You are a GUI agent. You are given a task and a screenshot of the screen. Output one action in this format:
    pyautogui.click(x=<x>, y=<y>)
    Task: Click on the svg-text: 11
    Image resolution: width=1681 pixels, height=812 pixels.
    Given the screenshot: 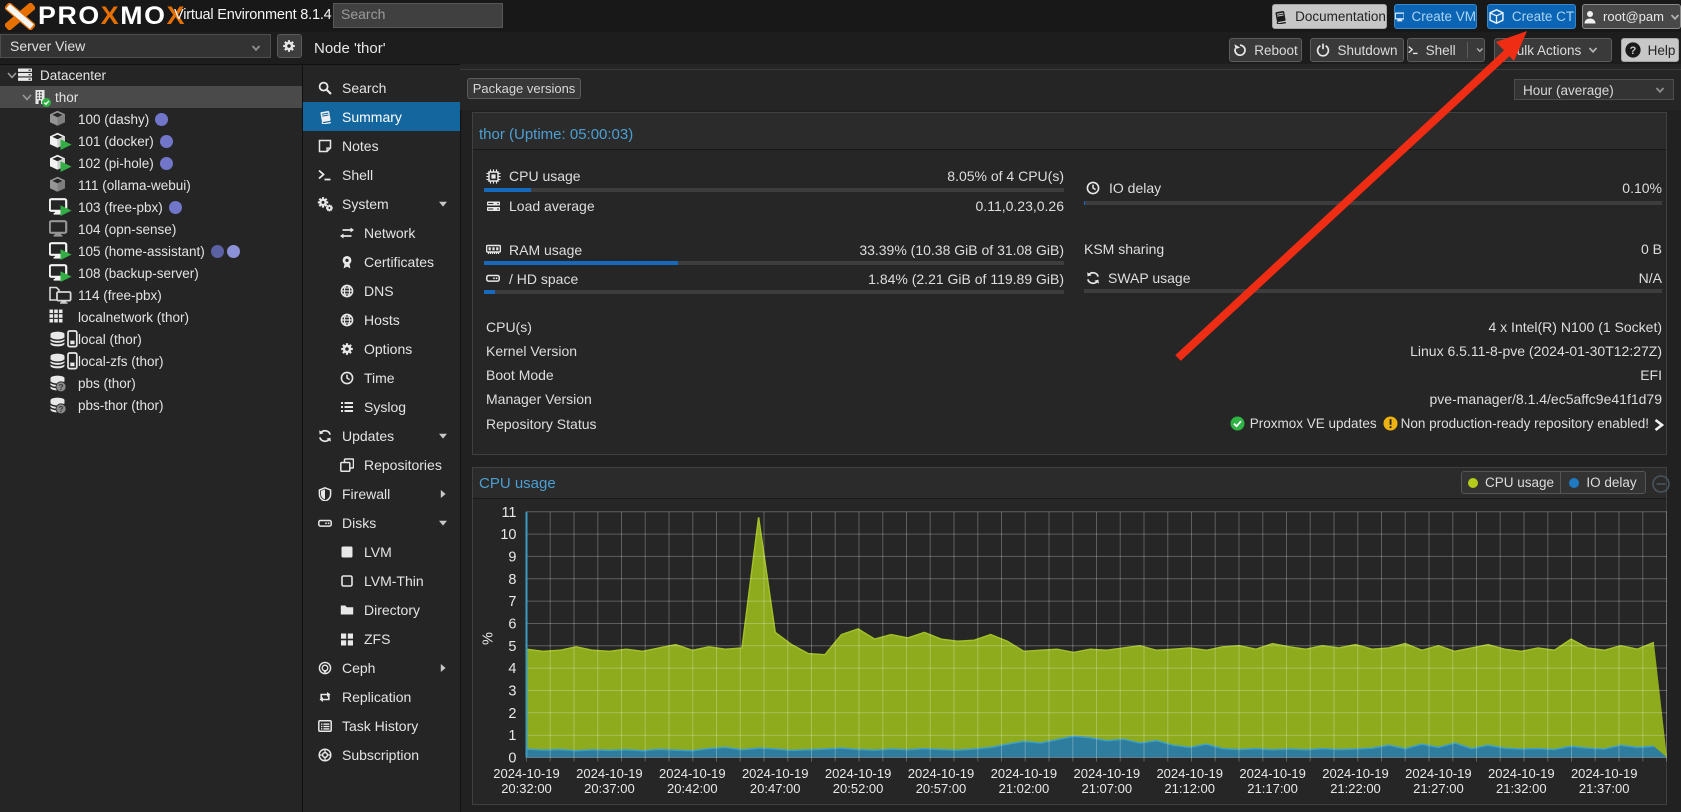 What is the action you would take?
    pyautogui.click(x=508, y=513)
    